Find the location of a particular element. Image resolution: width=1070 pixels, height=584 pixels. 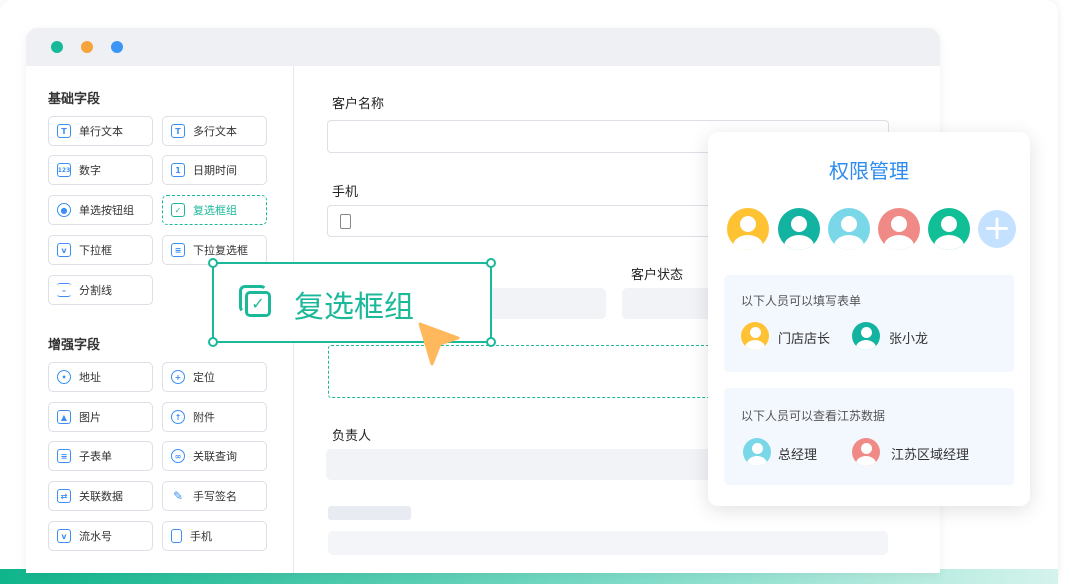

subform-icon: ≡ is located at coordinates (64, 456).